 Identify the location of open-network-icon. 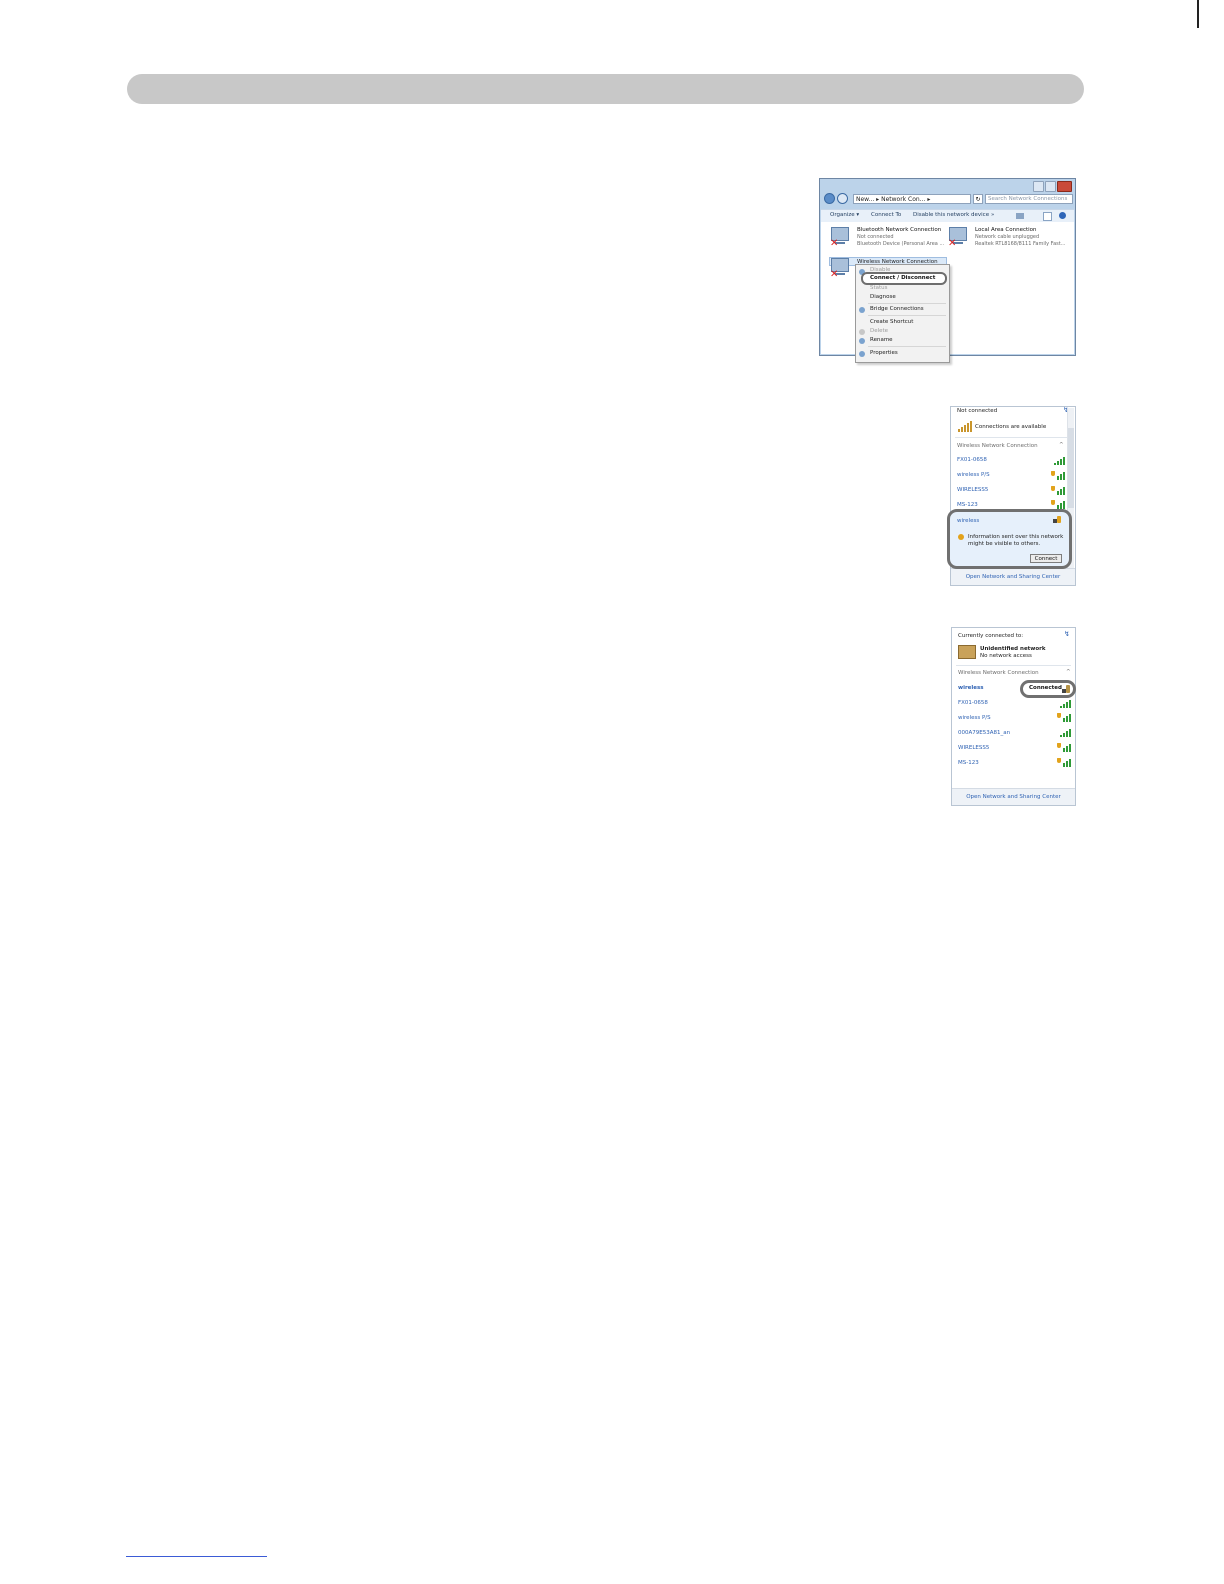
(1057, 520).